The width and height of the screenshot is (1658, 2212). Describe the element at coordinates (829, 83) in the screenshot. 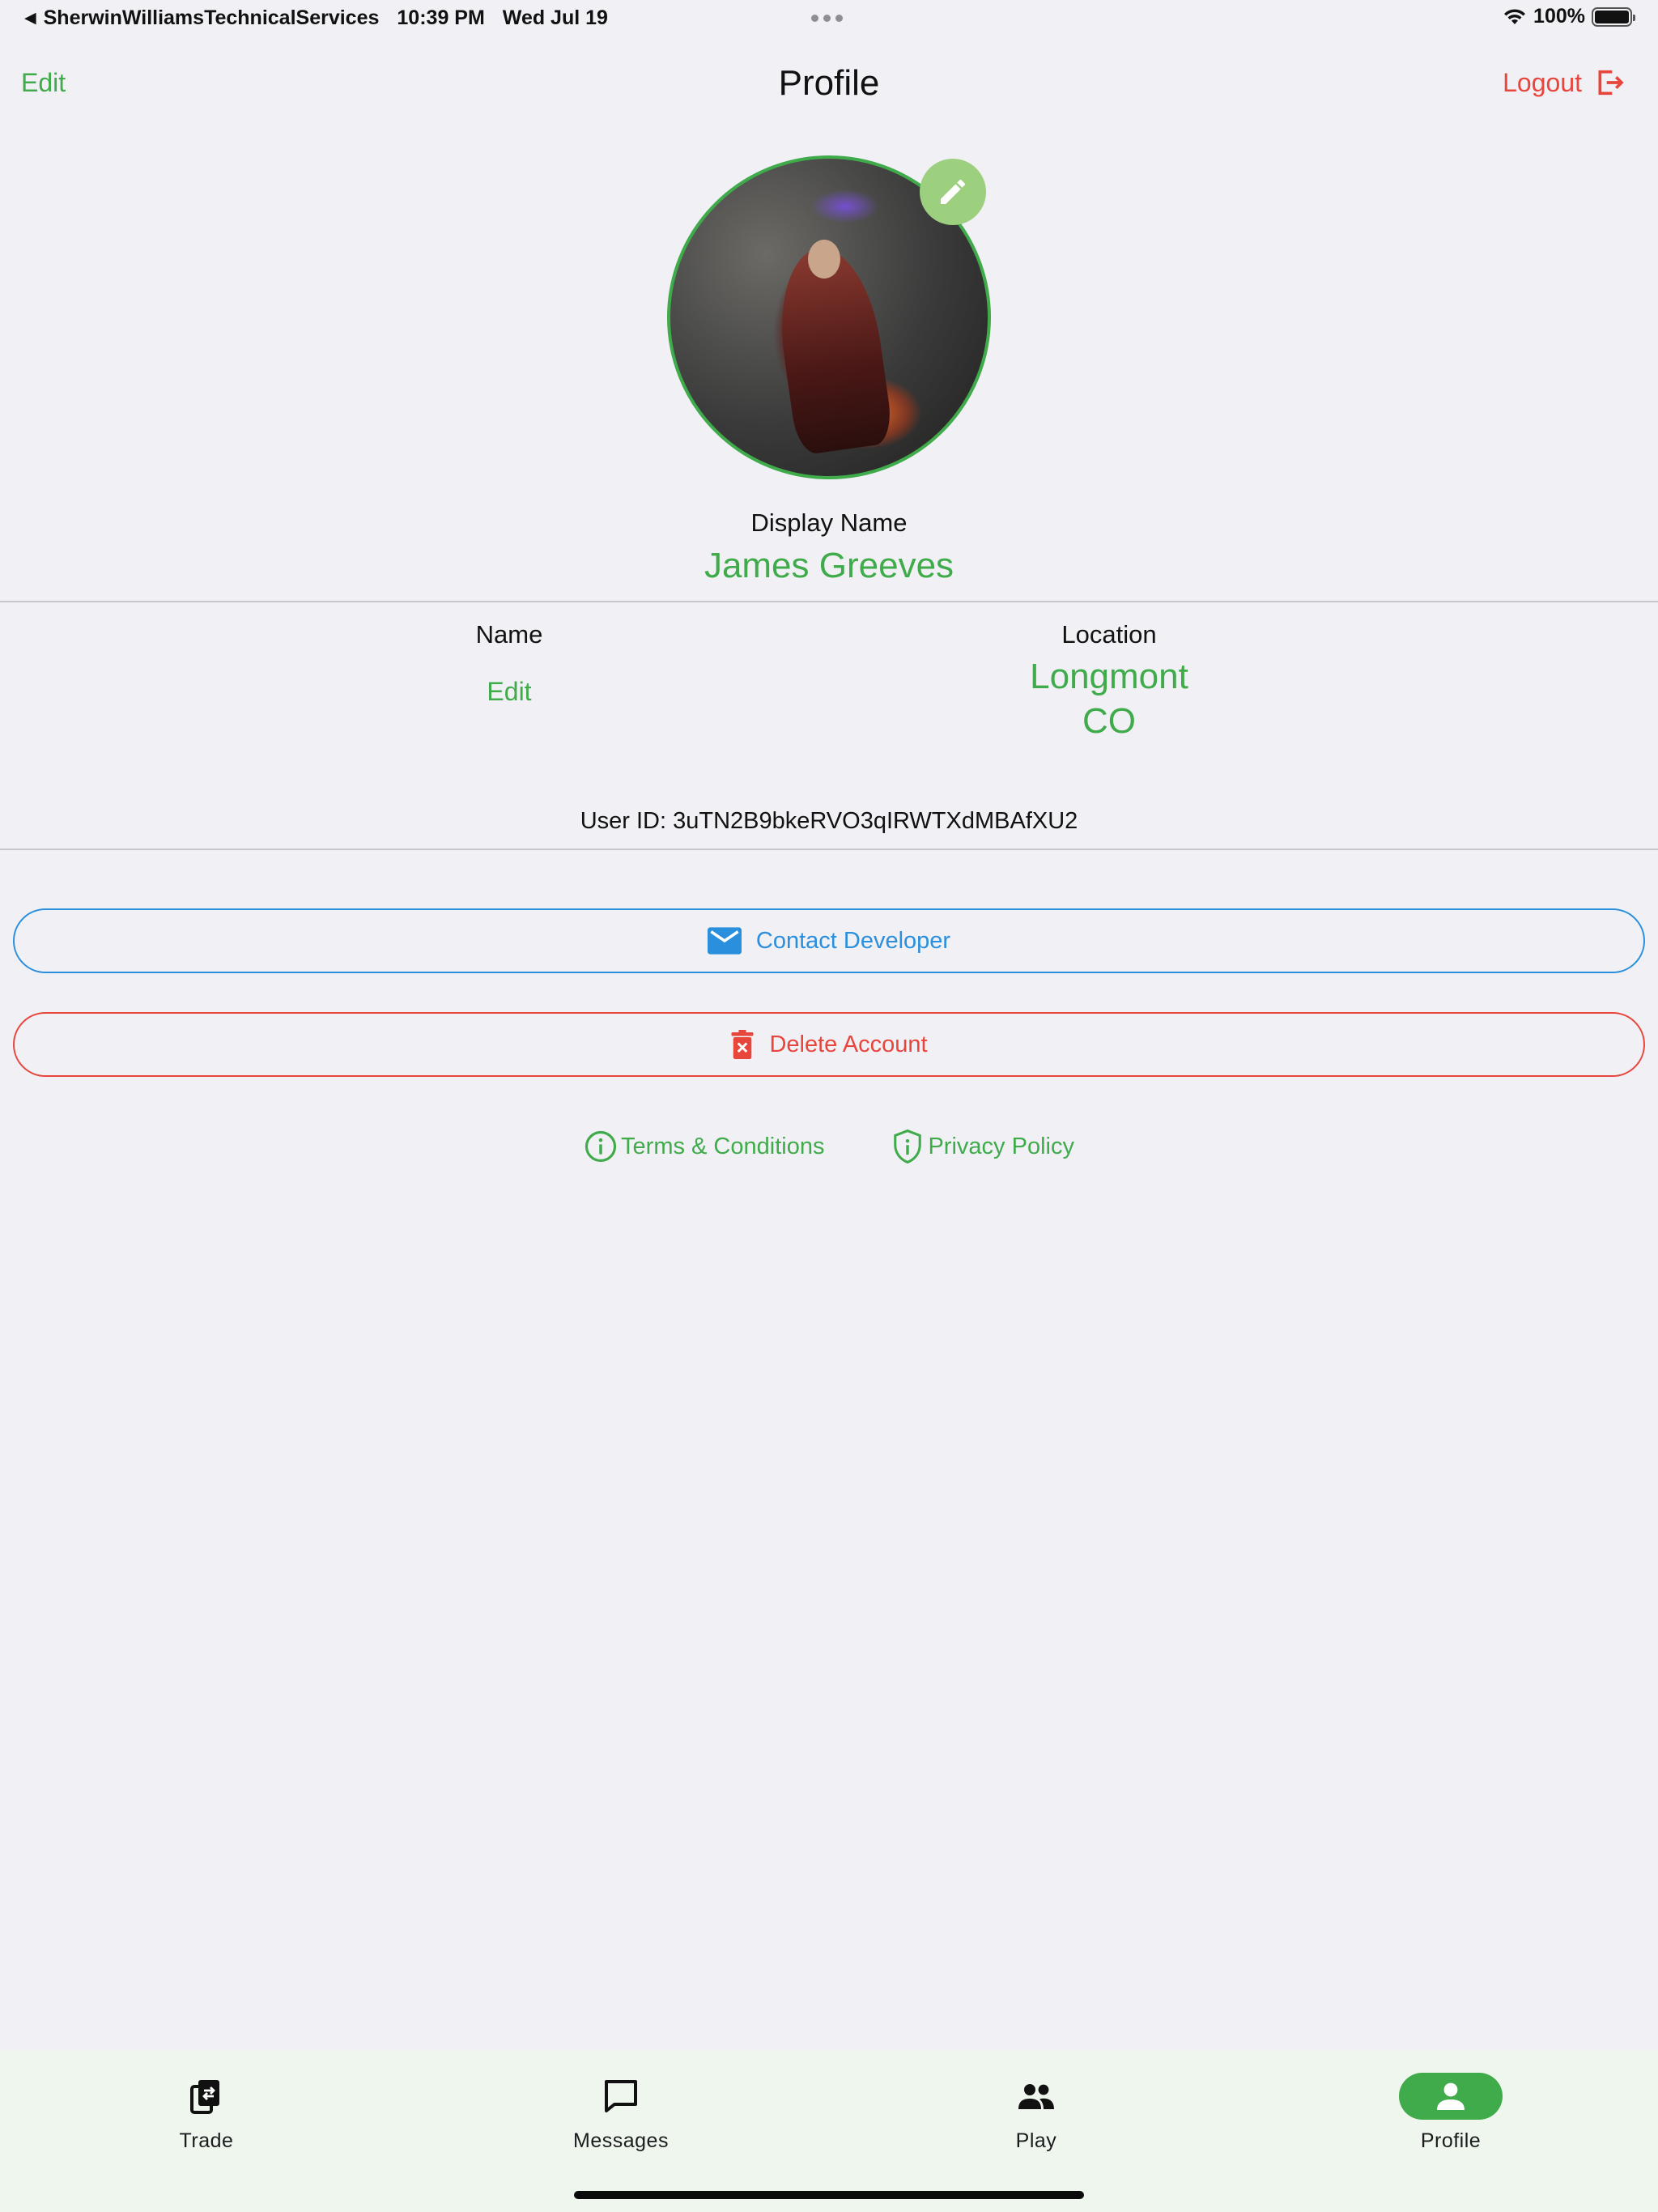

I see `page-title: Profile` at that location.